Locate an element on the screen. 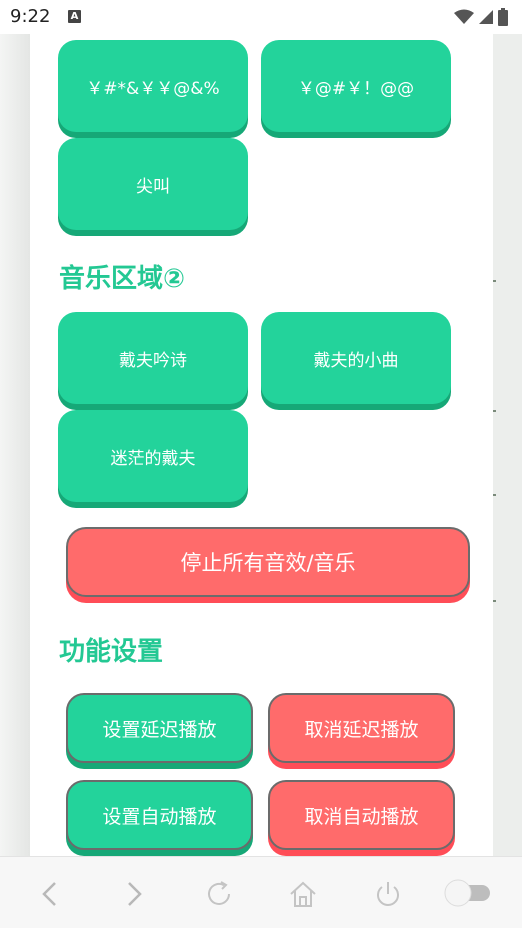 This screenshot has height=928, width=522. status-bar: 9:22 A is located at coordinates (261, 17).